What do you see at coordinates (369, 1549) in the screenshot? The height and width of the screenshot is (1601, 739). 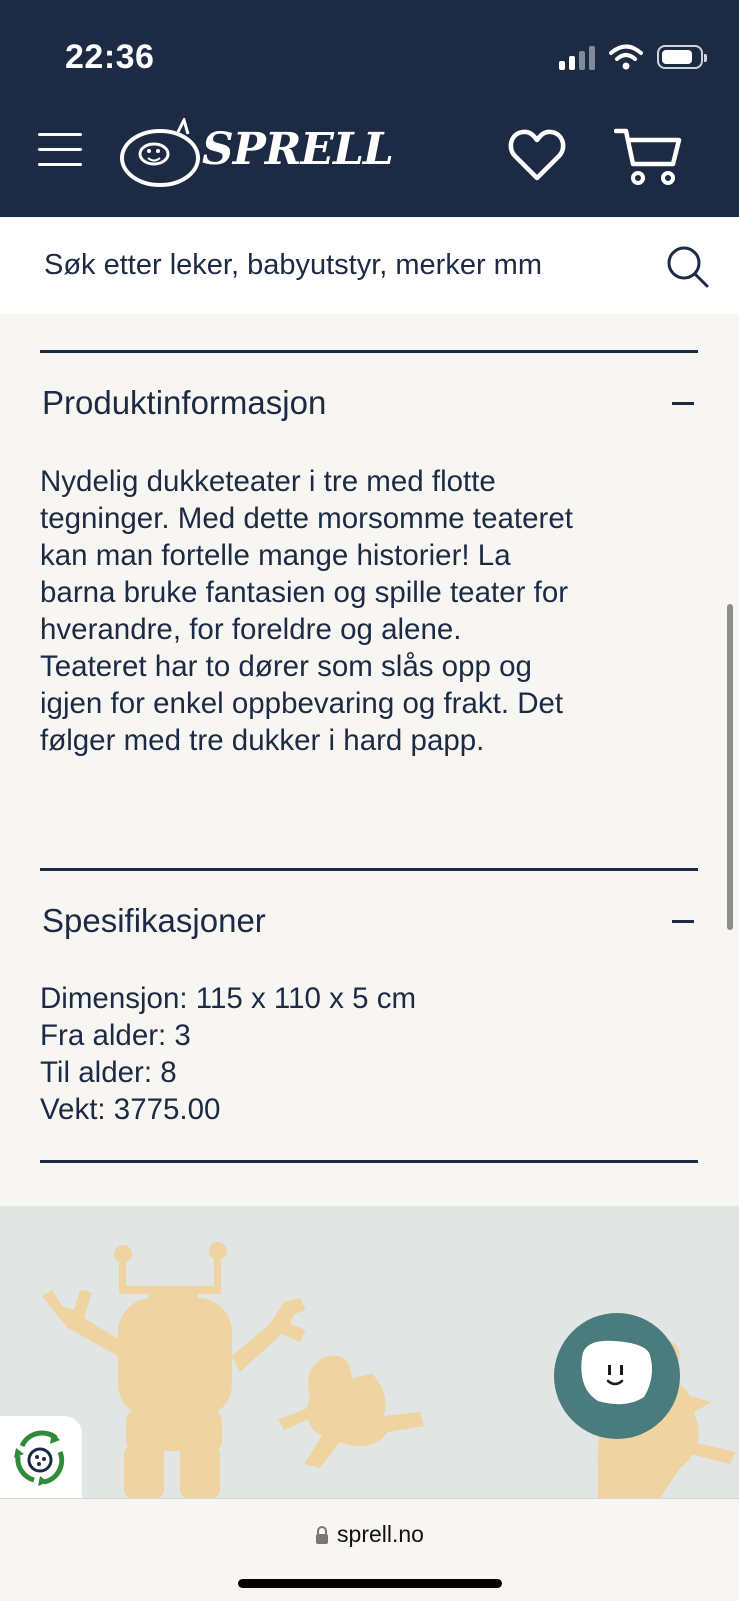 I see `browser-address-bar: sprell.no` at bounding box center [369, 1549].